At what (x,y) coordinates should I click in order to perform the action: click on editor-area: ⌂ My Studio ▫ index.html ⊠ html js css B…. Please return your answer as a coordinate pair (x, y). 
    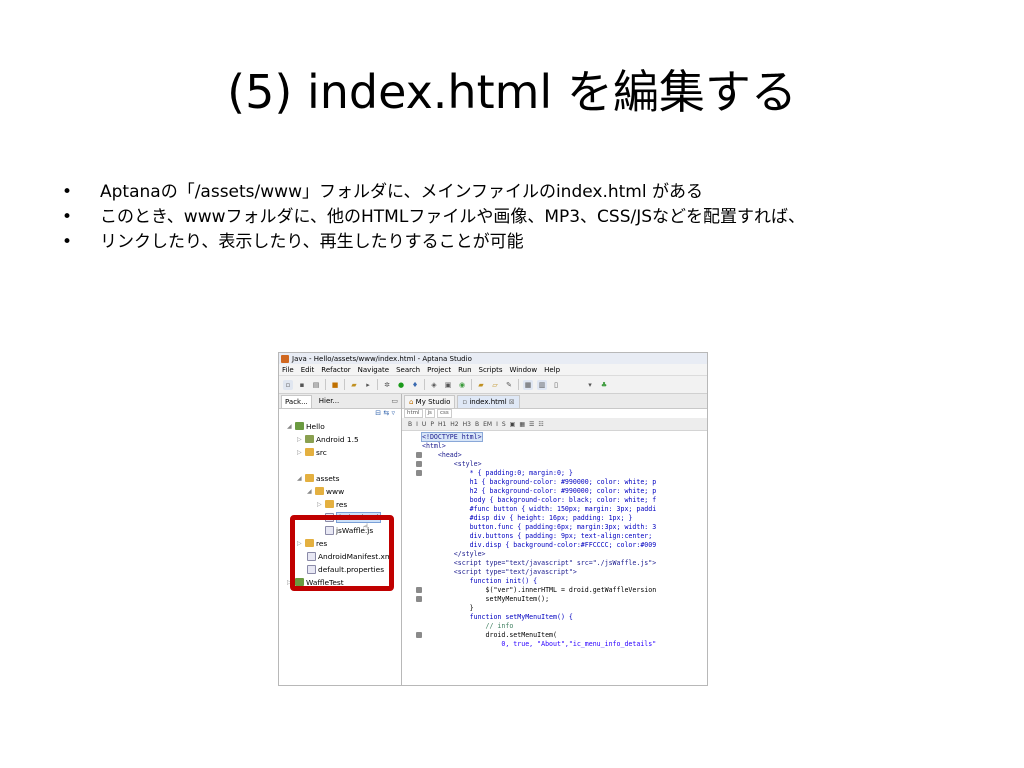
    Looking at the image, I should click on (554, 539).